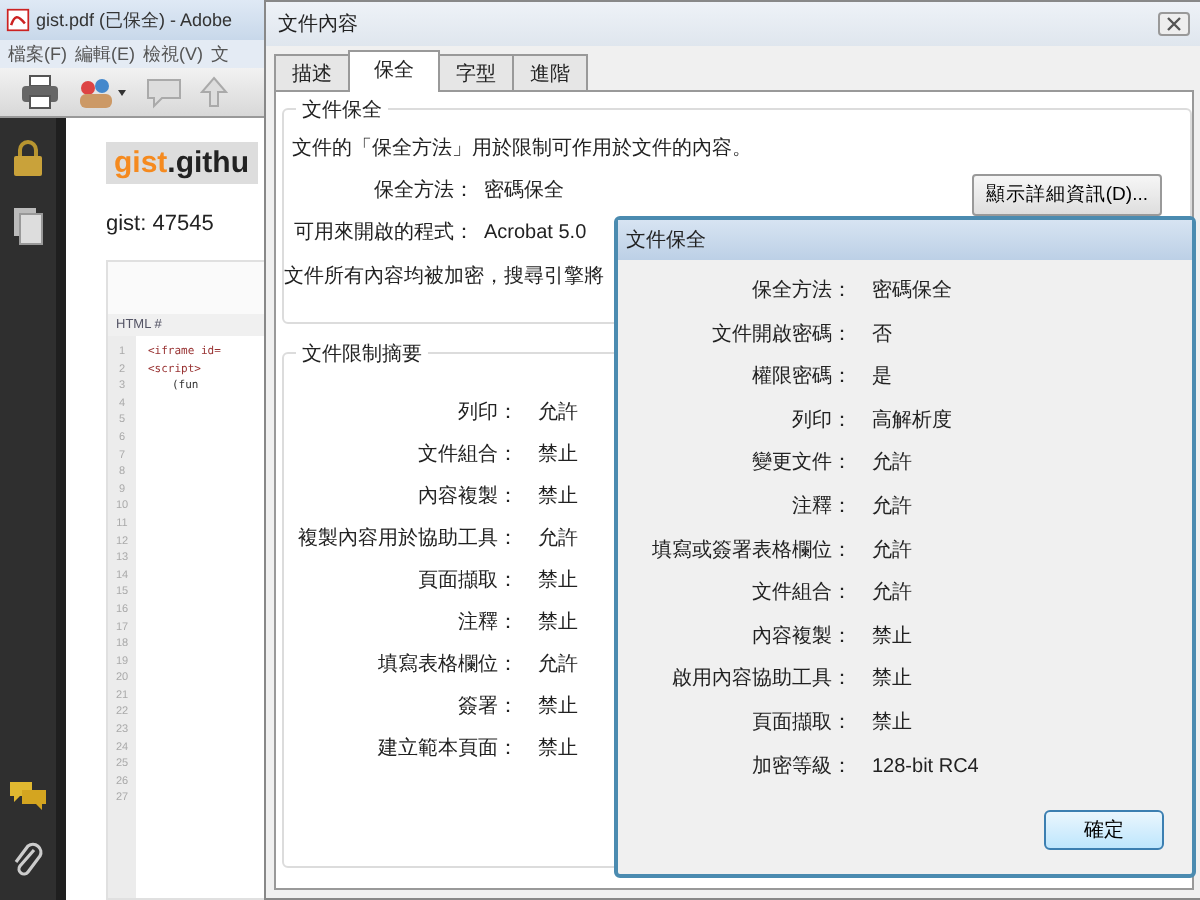 The width and height of the screenshot is (1200, 900). What do you see at coordinates (160, 224) in the screenshot?
I see `gist-id: gist: 47545` at bounding box center [160, 224].